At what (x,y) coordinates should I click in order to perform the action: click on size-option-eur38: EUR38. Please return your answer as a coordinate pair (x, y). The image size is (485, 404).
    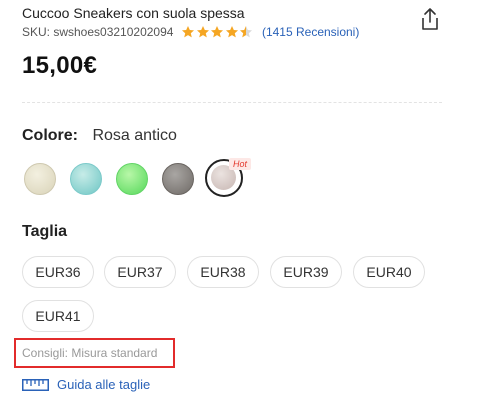
    Looking at the image, I should click on (223, 272).